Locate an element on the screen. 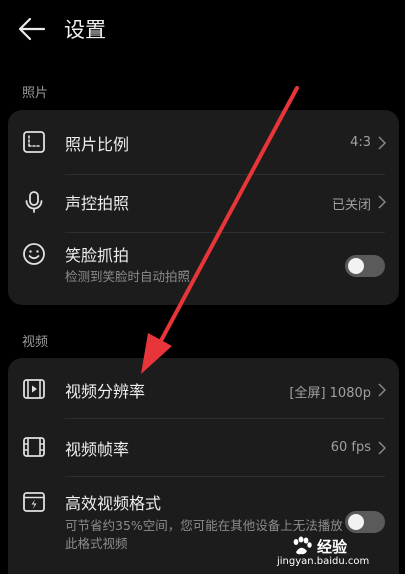 This screenshot has height=574, width=405. setting-smile-capture: 笑脸抓拍 检测到笑脸时自动拍照 is located at coordinates (203, 268).